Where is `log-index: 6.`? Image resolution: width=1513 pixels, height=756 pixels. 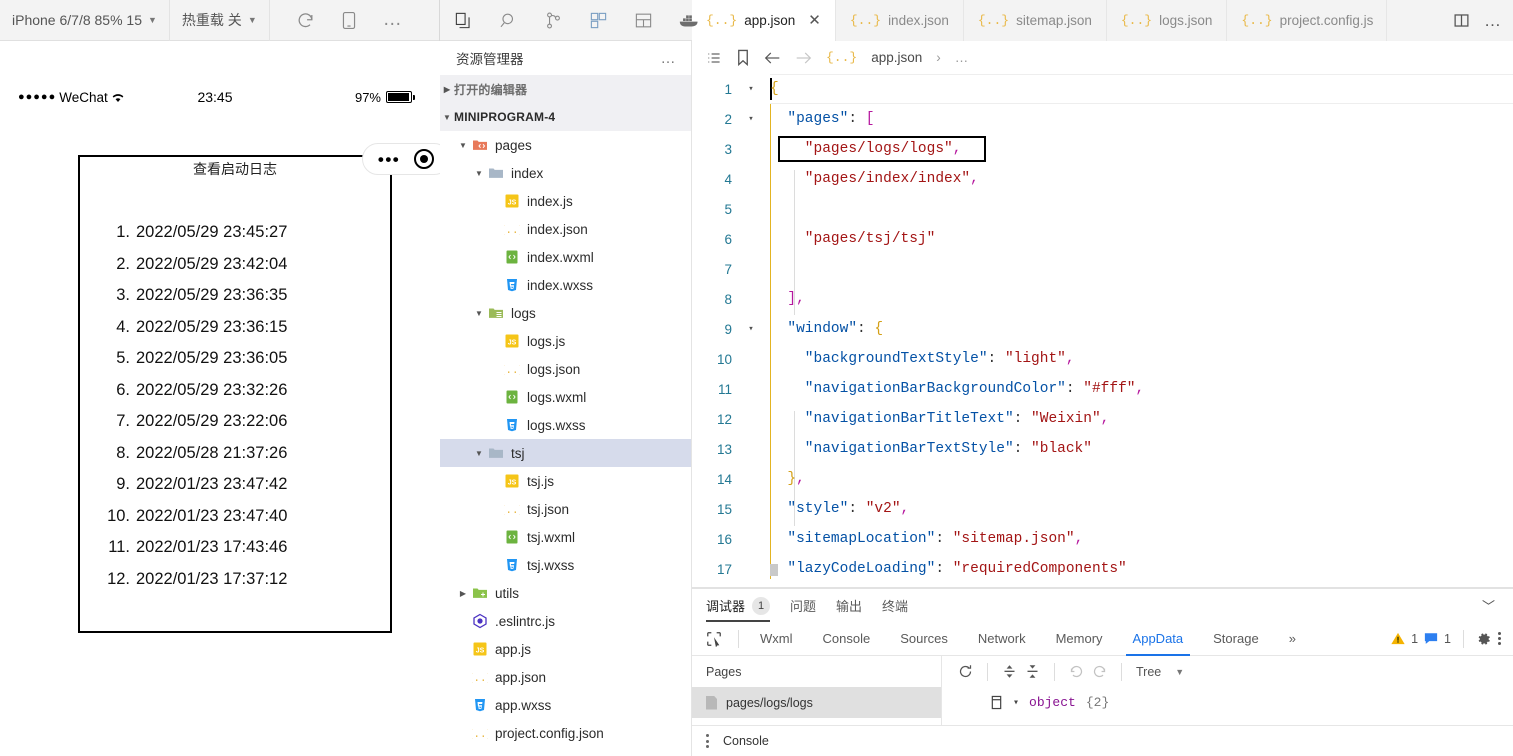 log-index: 6. is located at coordinates (123, 389).